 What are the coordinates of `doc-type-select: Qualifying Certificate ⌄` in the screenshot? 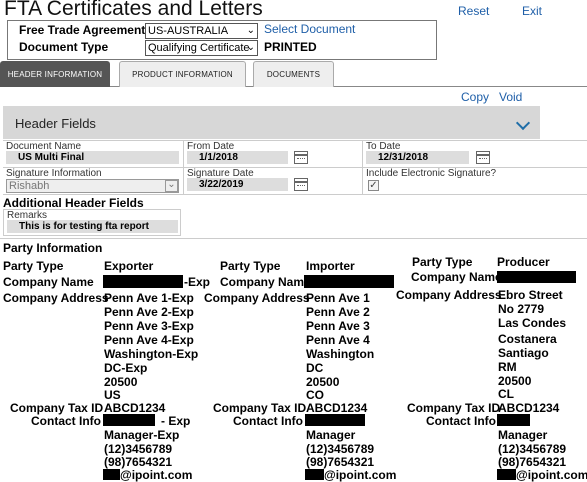 It's located at (201, 48).